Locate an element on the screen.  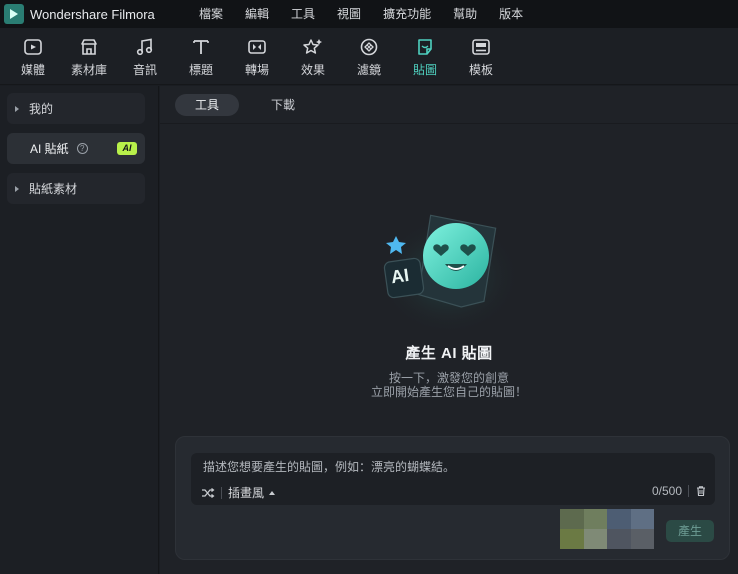
app-title: Wondershare Filmora is located at coordinates (92, 14).